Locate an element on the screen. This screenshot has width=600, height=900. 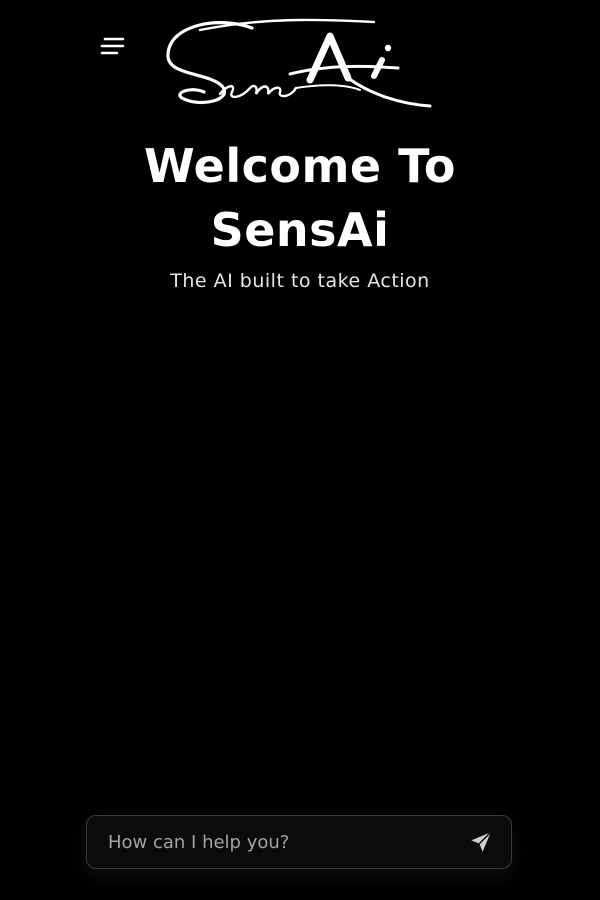
sensai-logo is located at coordinates (300, 64).